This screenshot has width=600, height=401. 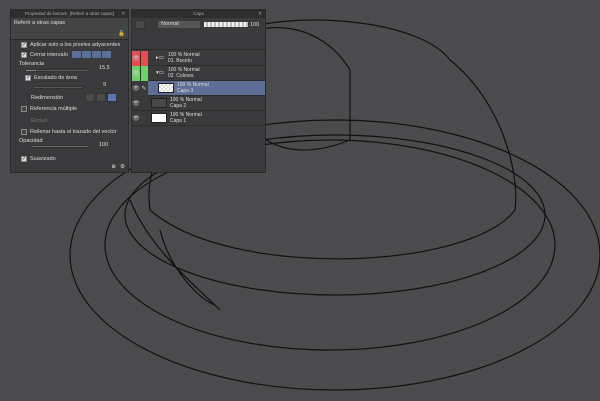 What do you see at coordinates (60, 146) in the screenshot?
I see `opacity-slider` at bounding box center [60, 146].